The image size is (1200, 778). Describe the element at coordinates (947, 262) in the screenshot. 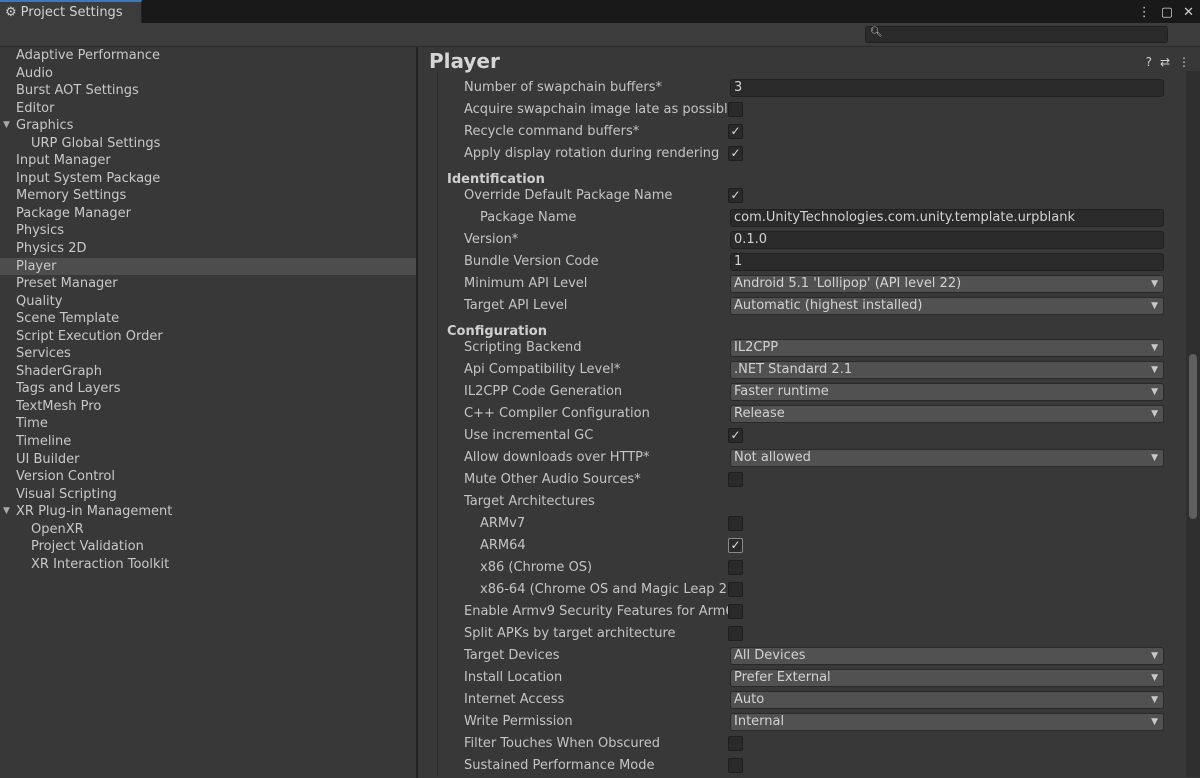

I see `bundle-version-code-field: 1` at that location.